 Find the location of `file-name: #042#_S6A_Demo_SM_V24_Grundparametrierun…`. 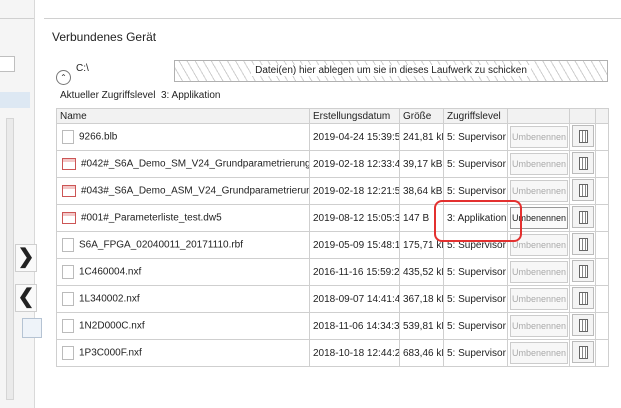

file-name: #042#_S6A_Demo_SM_V24_Grundparametrierun… is located at coordinates (195, 164).